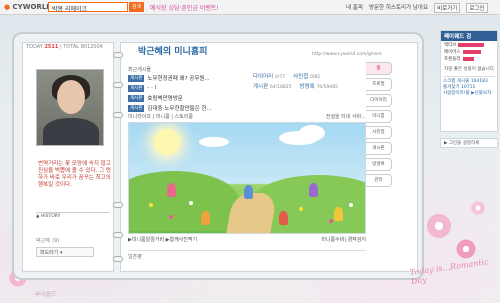 The height and width of the screenshot is (303, 500). I want to click on mini-room-caption: ▶미니룸알릴거비 ▶함께사진찍기 미니룸수비| 경작검지, so click(247, 239).